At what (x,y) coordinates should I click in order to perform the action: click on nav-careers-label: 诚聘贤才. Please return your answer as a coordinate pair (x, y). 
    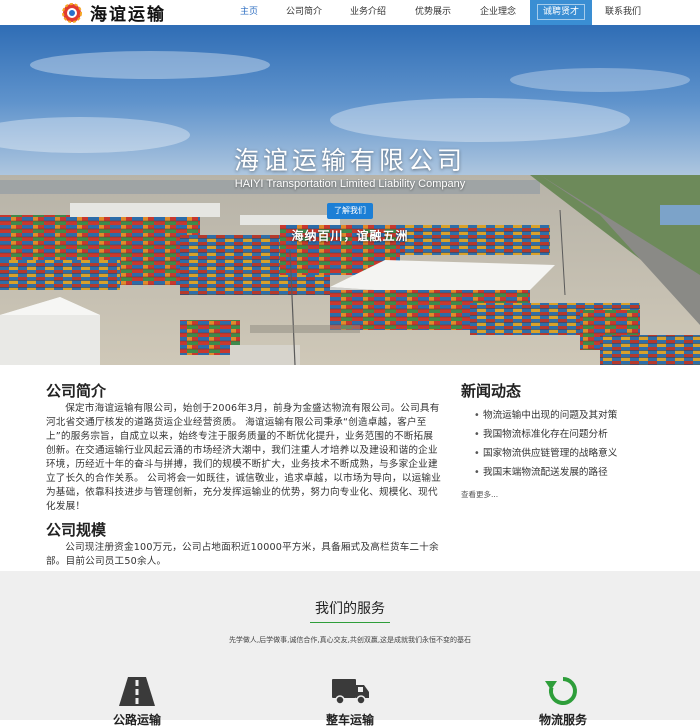
    Looking at the image, I should click on (560, 12).